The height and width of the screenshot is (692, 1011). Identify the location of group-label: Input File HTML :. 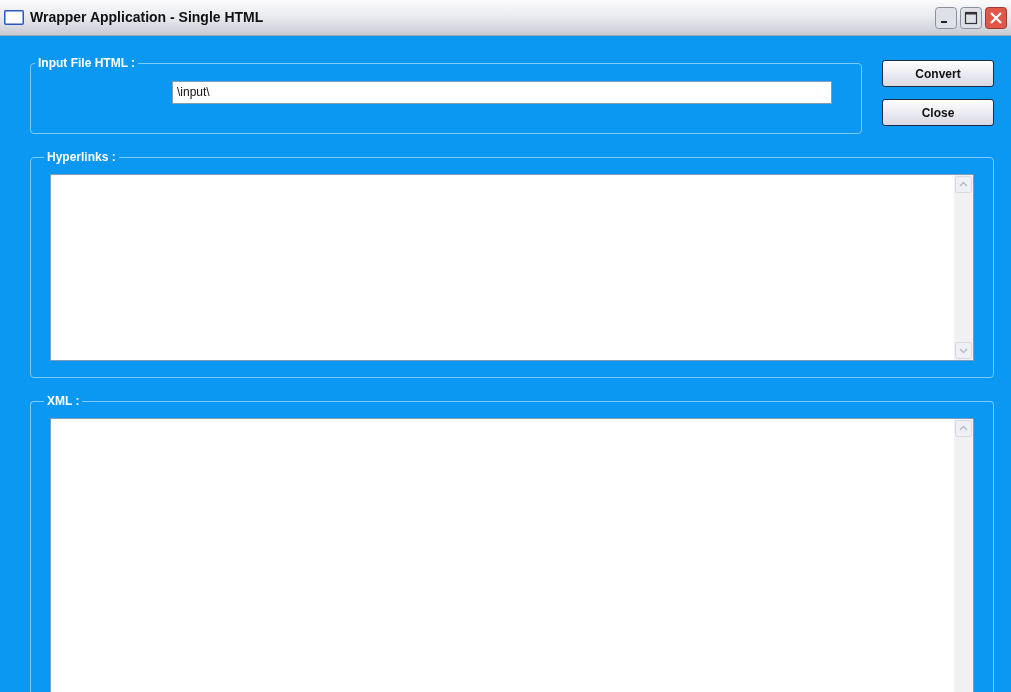
(87, 63).